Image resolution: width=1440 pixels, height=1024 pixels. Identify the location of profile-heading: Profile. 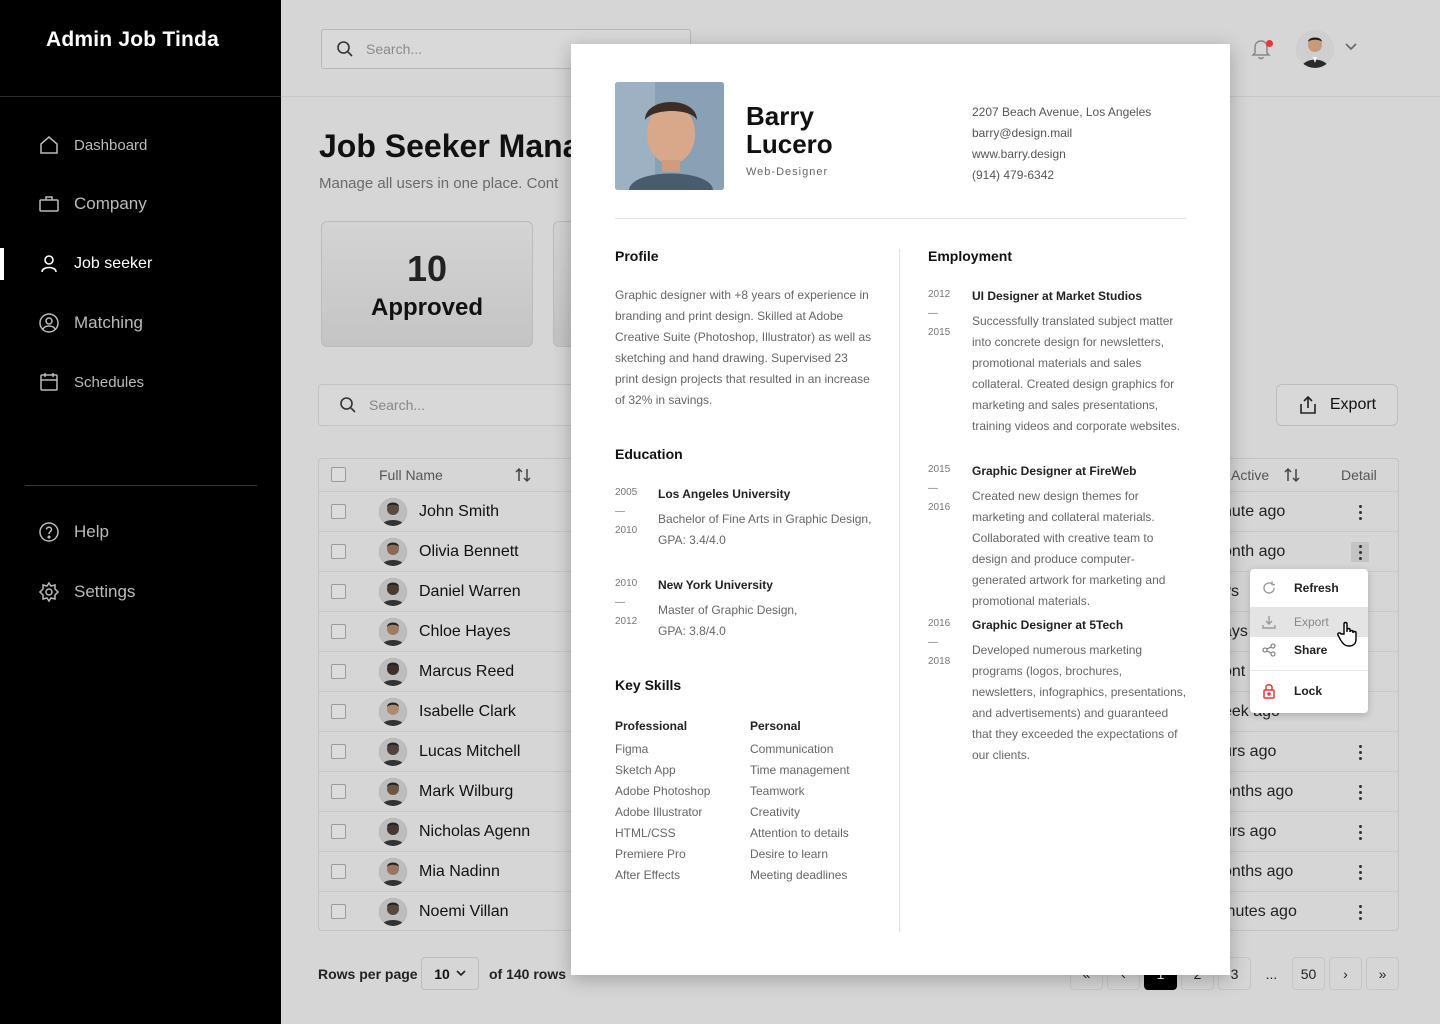
(637, 256).